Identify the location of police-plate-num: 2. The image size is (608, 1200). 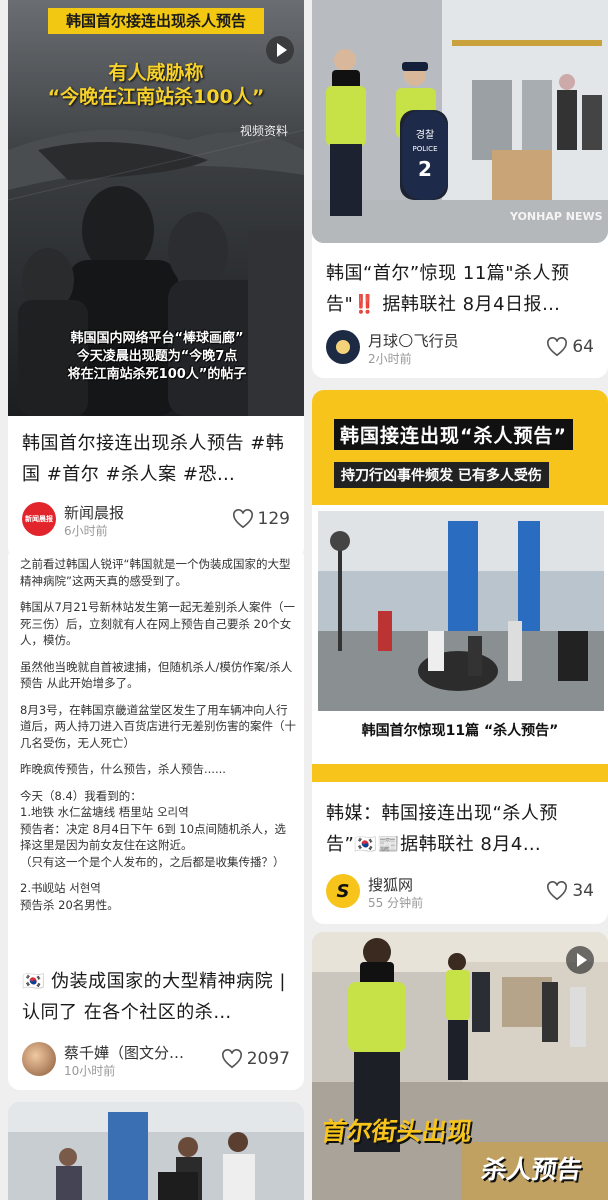
(425, 169).